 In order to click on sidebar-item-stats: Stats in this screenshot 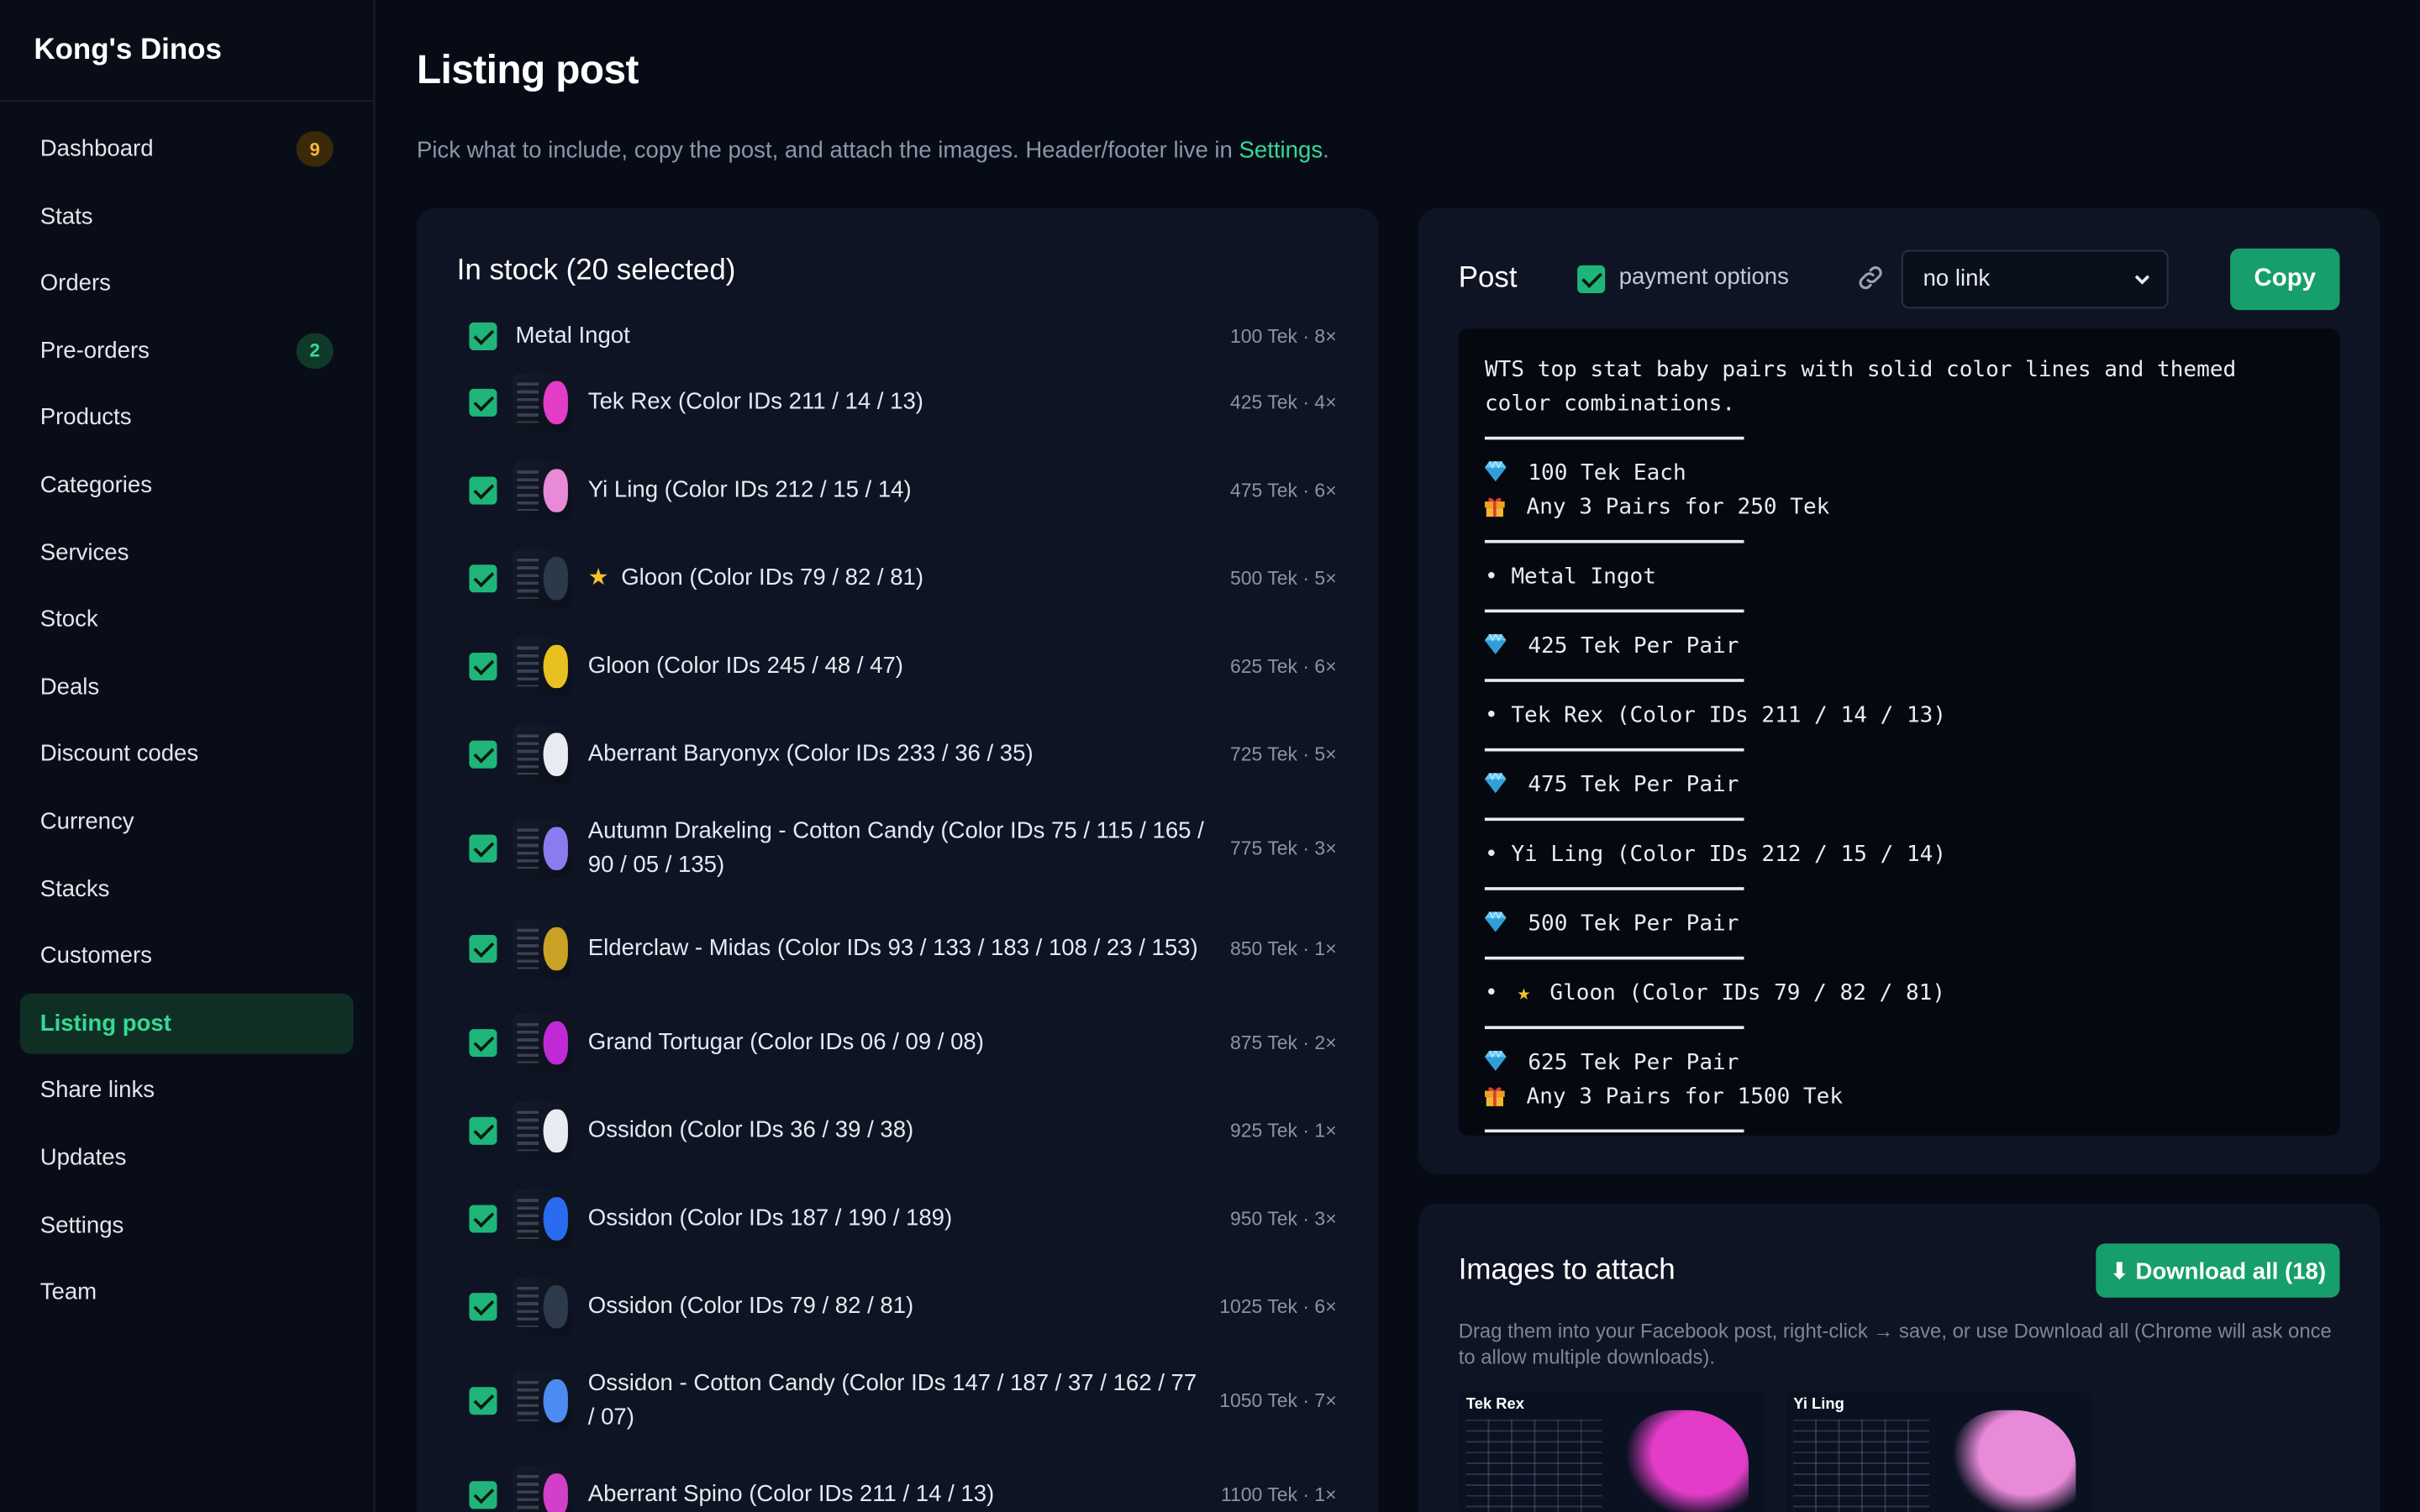, I will do `click(187, 216)`.